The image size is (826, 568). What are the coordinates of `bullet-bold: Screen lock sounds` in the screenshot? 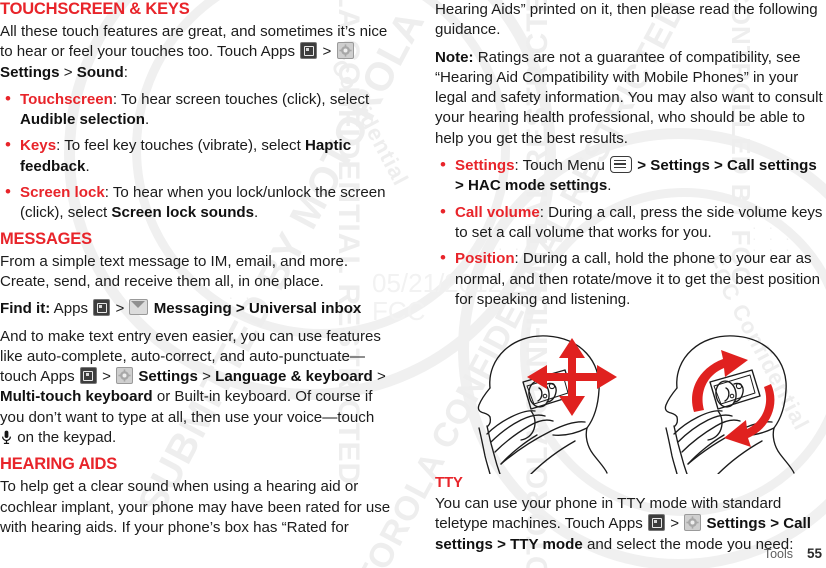 It's located at (183, 213).